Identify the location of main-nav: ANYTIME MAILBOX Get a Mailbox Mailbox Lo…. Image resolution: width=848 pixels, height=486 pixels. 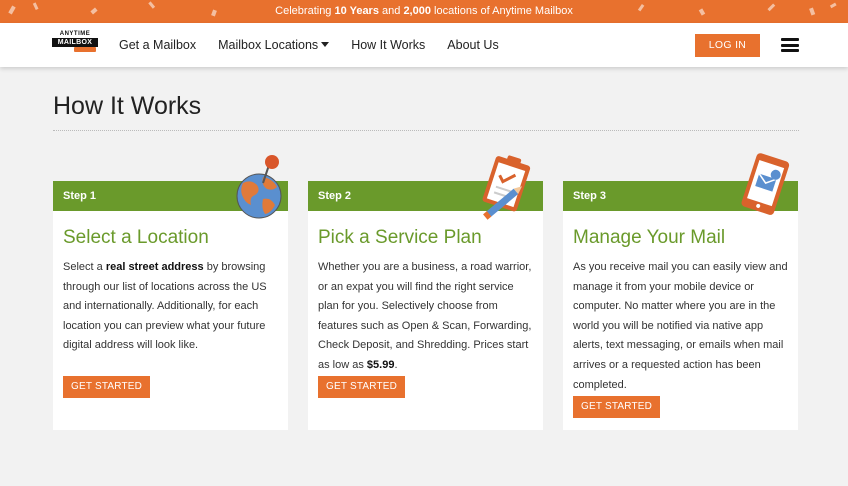
(424, 45).